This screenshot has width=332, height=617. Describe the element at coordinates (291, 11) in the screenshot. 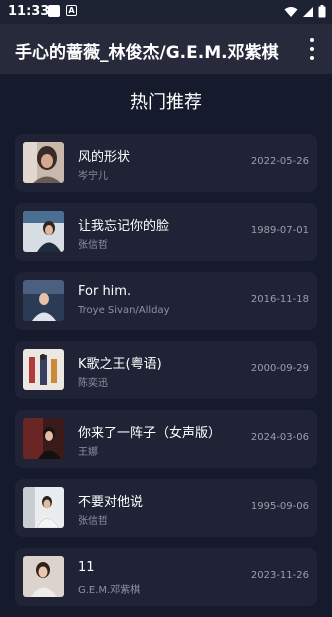

I see `wifi-icon` at that location.